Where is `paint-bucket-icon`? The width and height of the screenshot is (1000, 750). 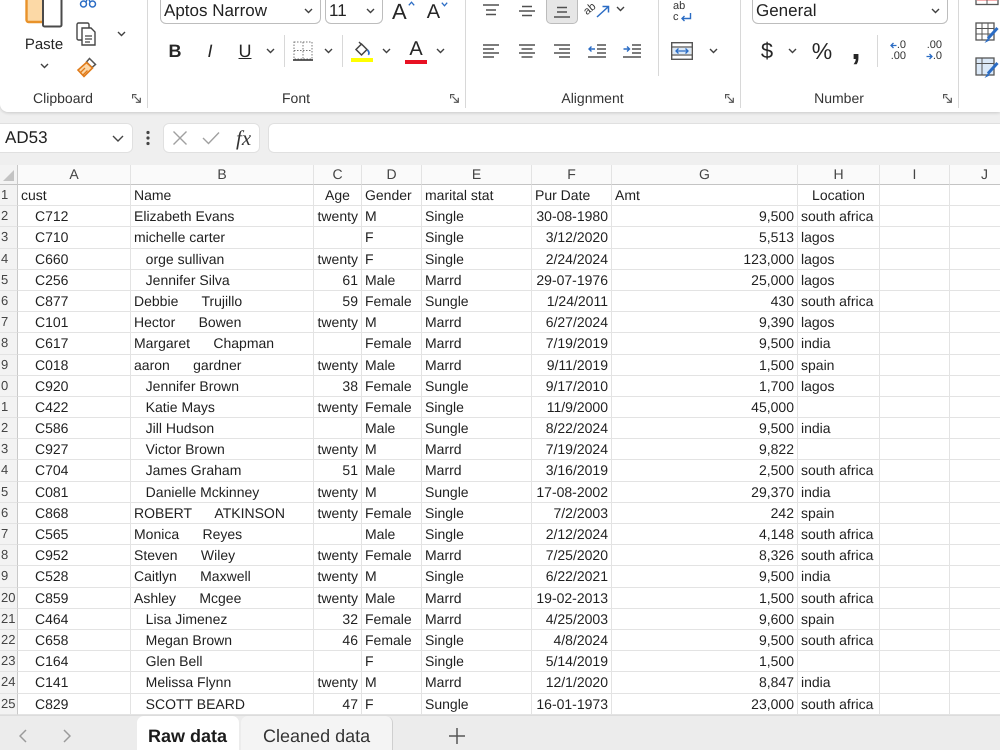
paint-bucket-icon is located at coordinates (362, 51).